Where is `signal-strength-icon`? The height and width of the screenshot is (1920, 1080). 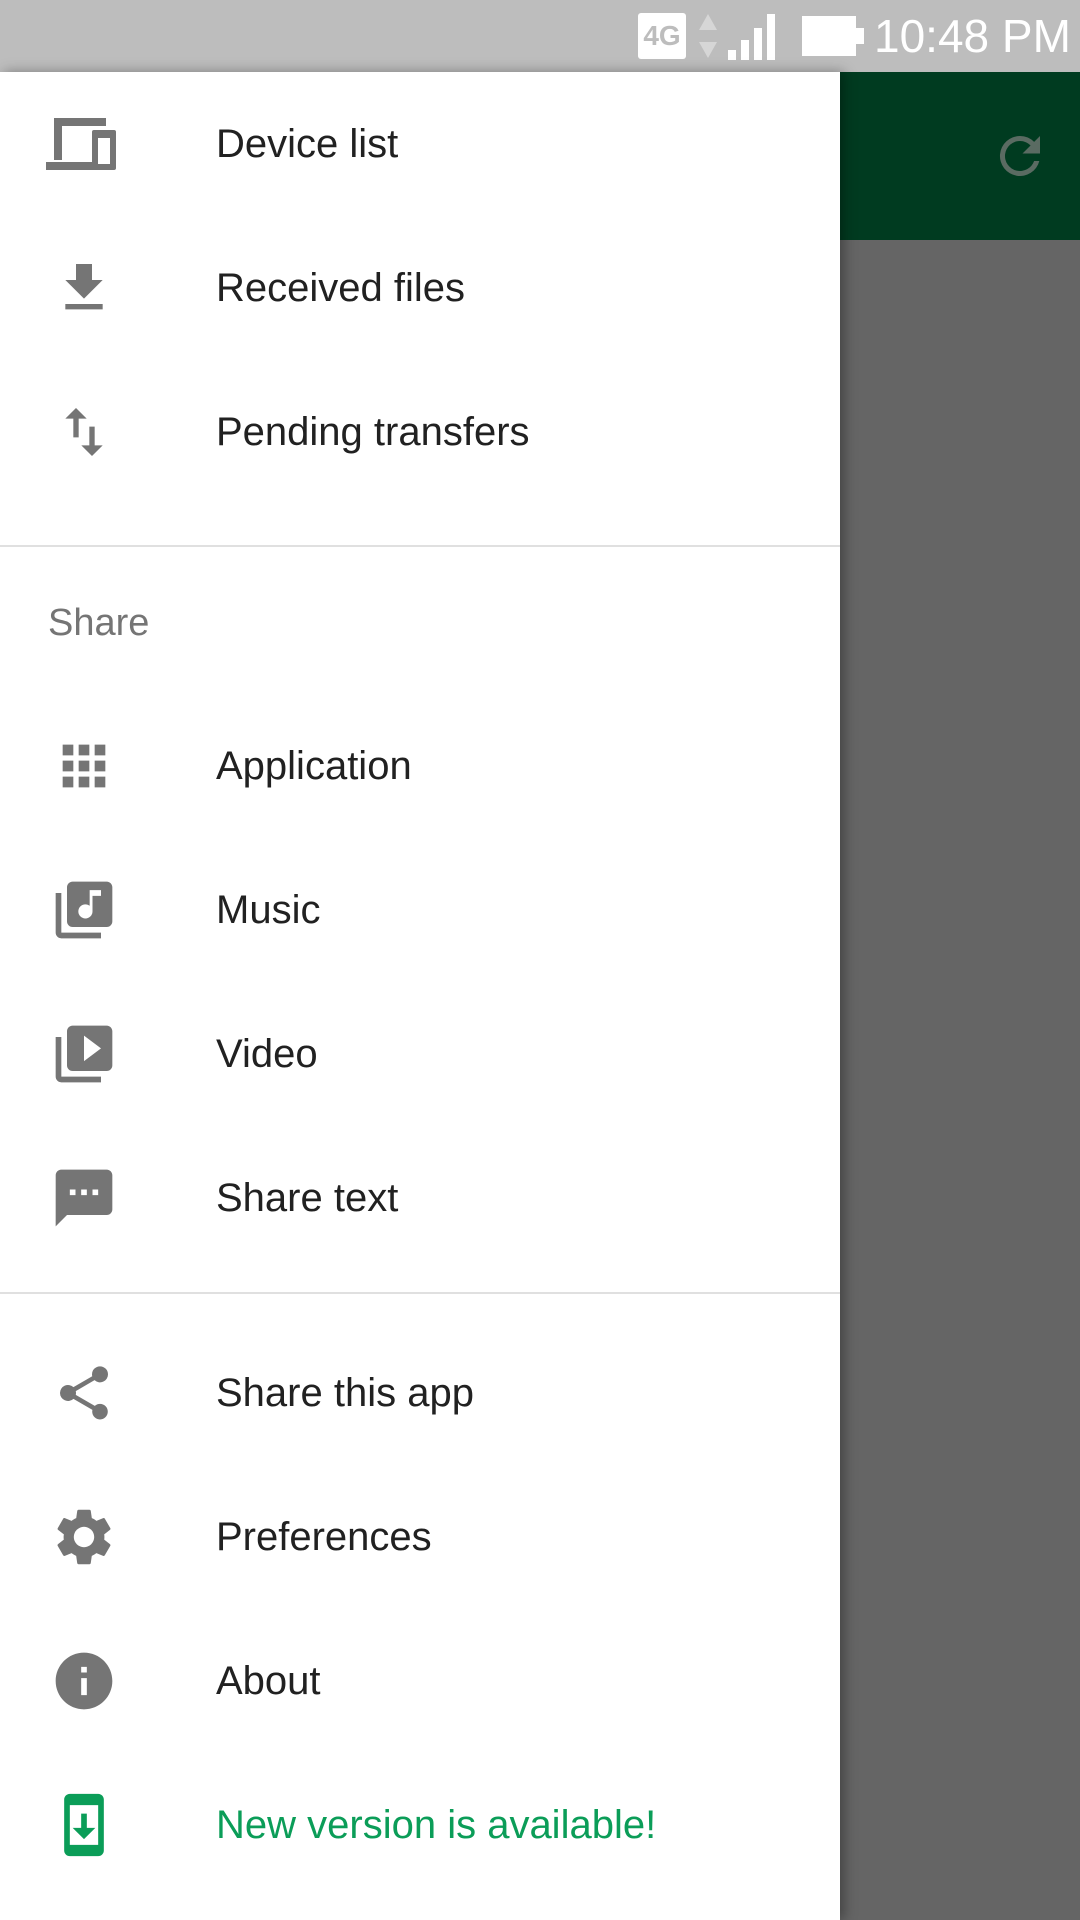 signal-strength-icon is located at coordinates (755, 35).